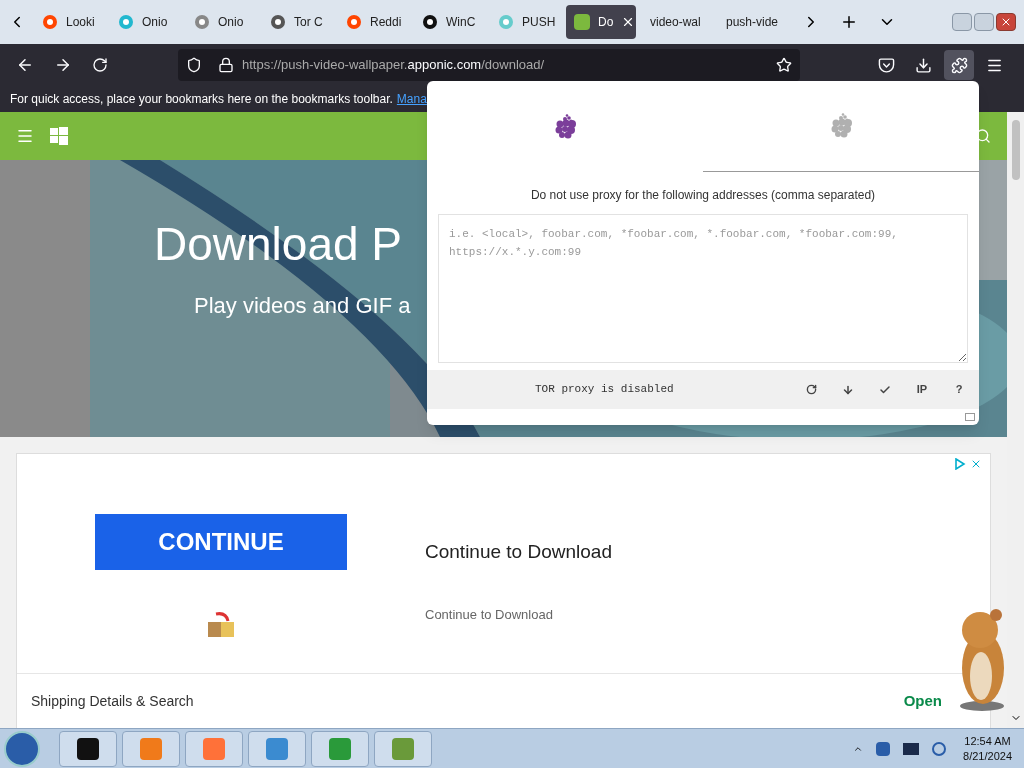  Describe the element at coordinates (604, 390) in the screenshot. I see `proxy-status: TOR proxy is disabled` at that location.